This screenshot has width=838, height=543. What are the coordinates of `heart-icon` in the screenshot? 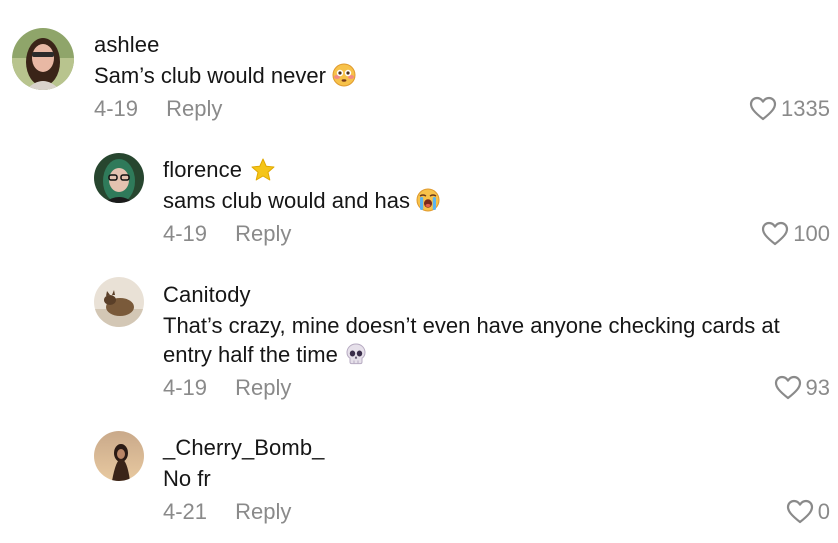 It's located at (800, 512).